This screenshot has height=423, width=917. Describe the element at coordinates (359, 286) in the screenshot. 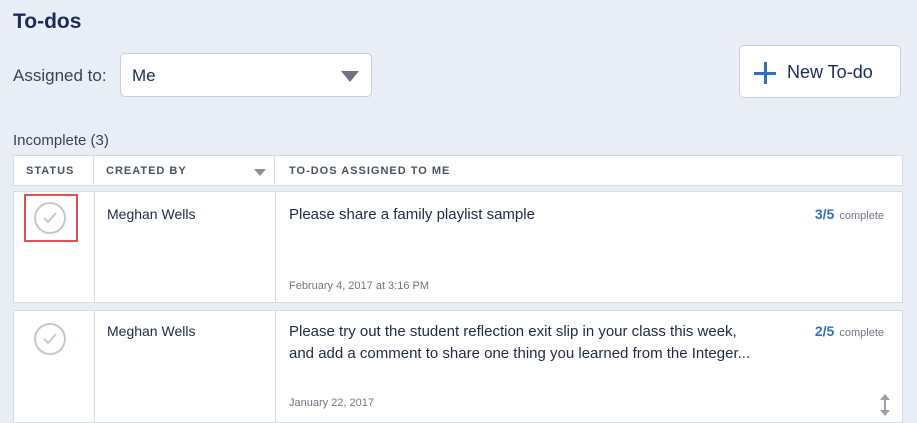

I see `todo-date: February 4, 2017 at 3:16 PM` at that location.